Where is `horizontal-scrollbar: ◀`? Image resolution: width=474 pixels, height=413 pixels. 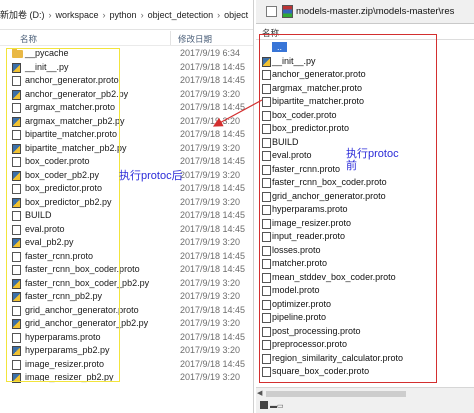
horizontal-scrollbar: ◀ is located at coordinates (365, 393).